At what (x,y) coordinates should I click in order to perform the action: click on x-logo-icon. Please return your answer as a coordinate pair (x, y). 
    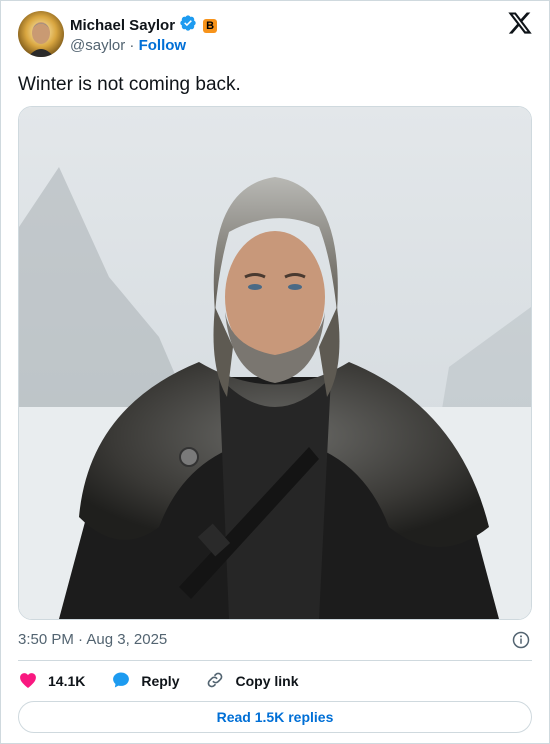
    Looking at the image, I should click on (520, 23).